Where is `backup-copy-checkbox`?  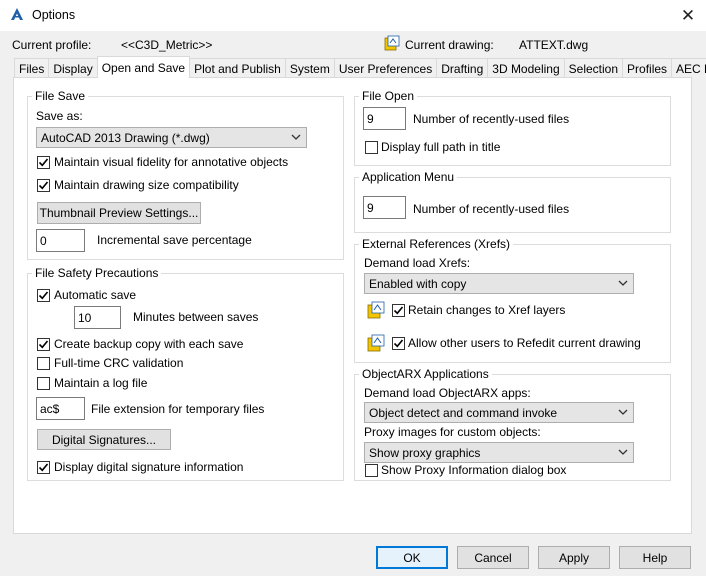
backup-copy-checkbox is located at coordinates (43, 344).